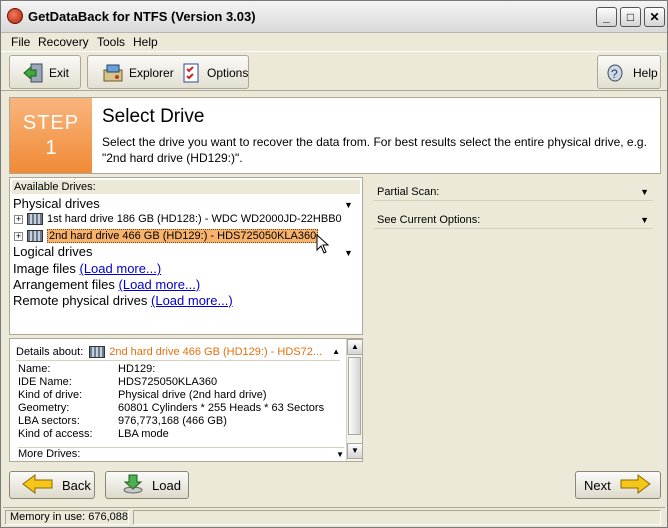 The width and height of the screenshot is (668, 528). What do you see at coordinates (67, 517) in the screenshot?
I see `memory-usage-status: Memory in use: 676,088` at bounding box center [67, 517].